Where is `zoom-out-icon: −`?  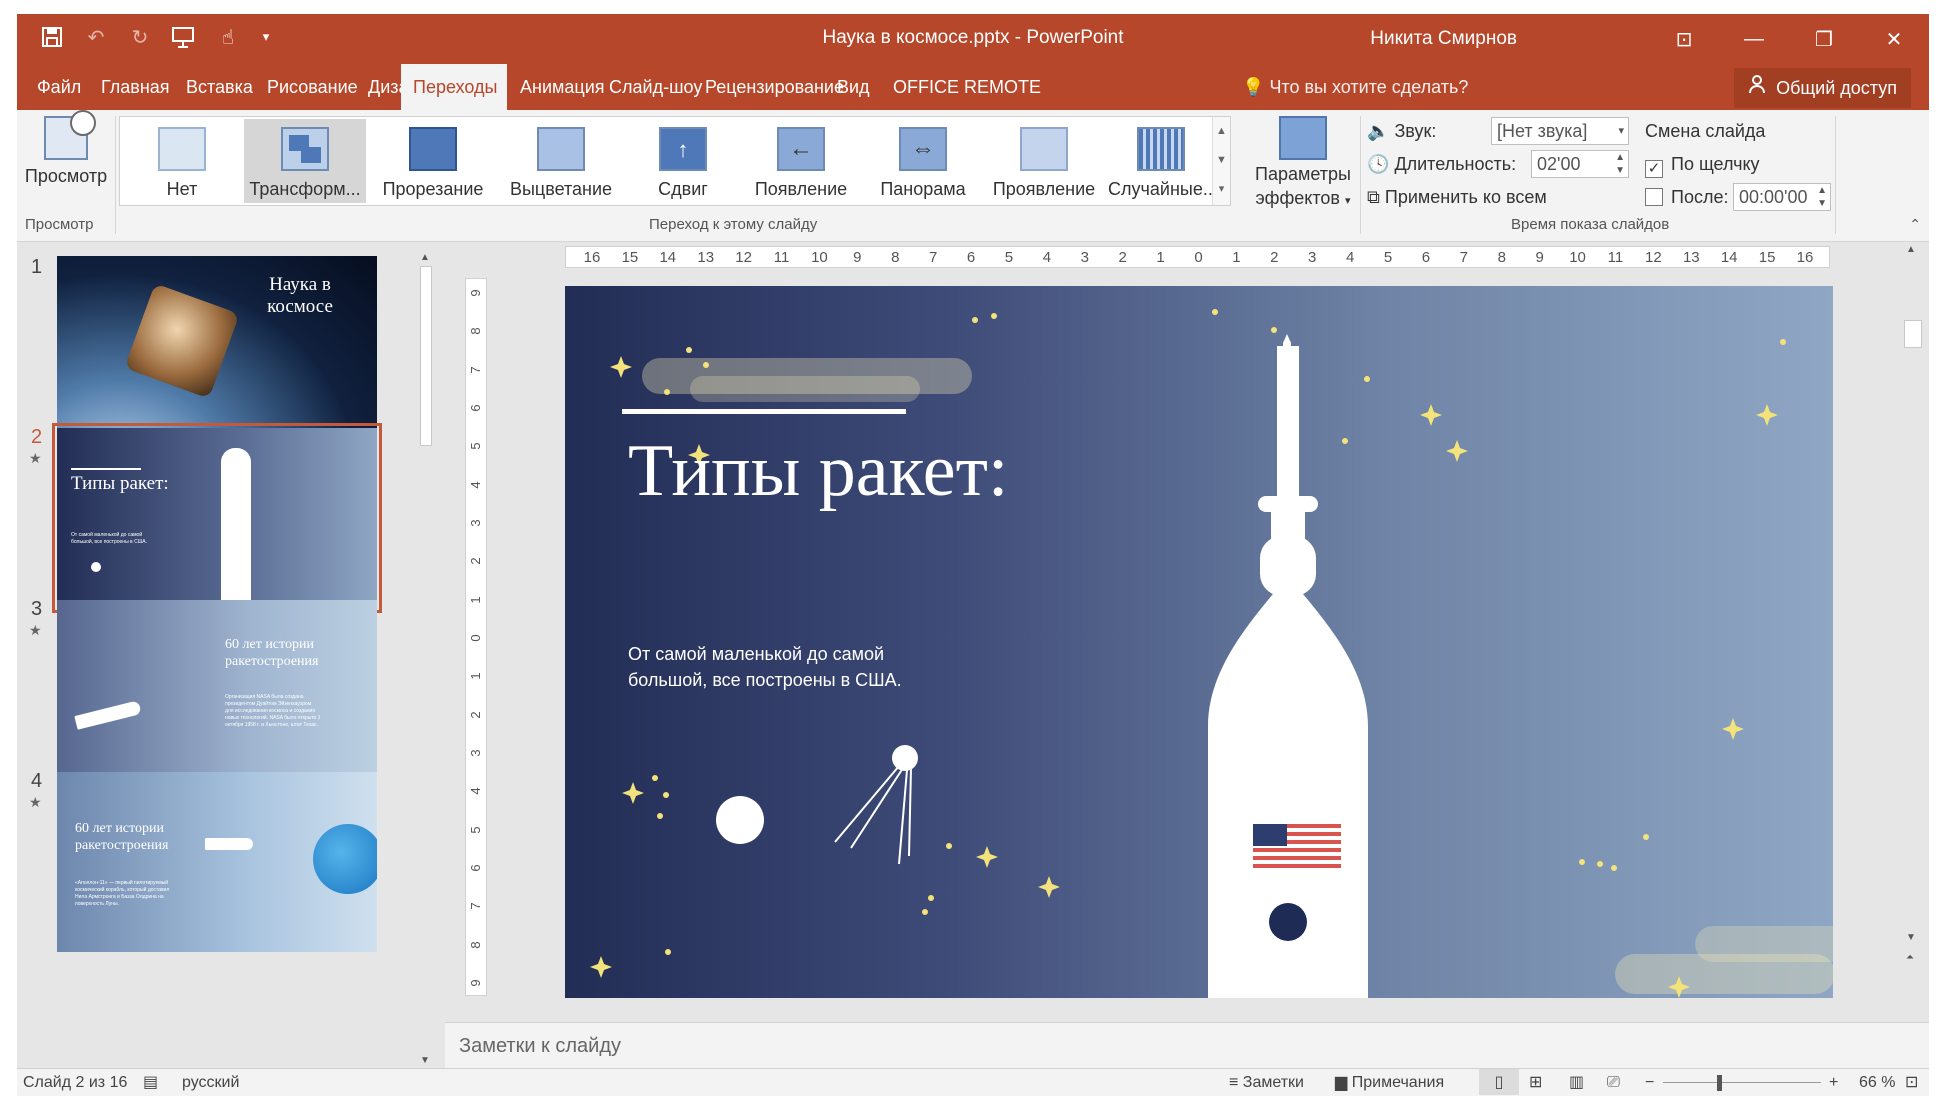
zoom-out-icon: − is located at coordinates (1649, 1082).